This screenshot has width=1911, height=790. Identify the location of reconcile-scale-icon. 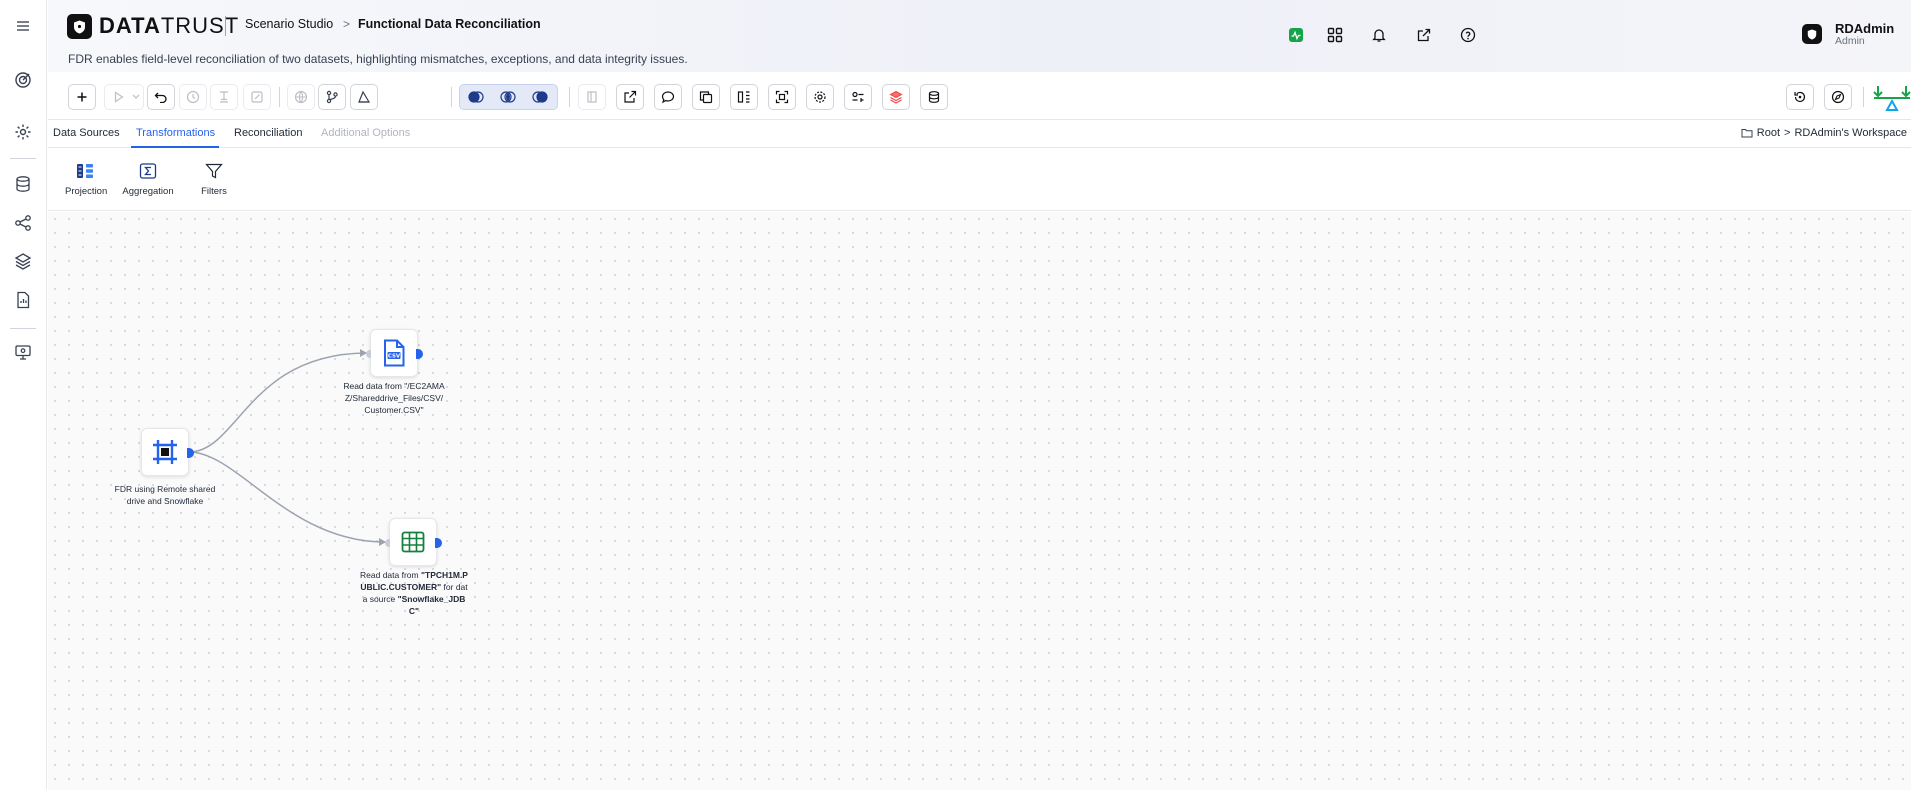
(1892, 98).